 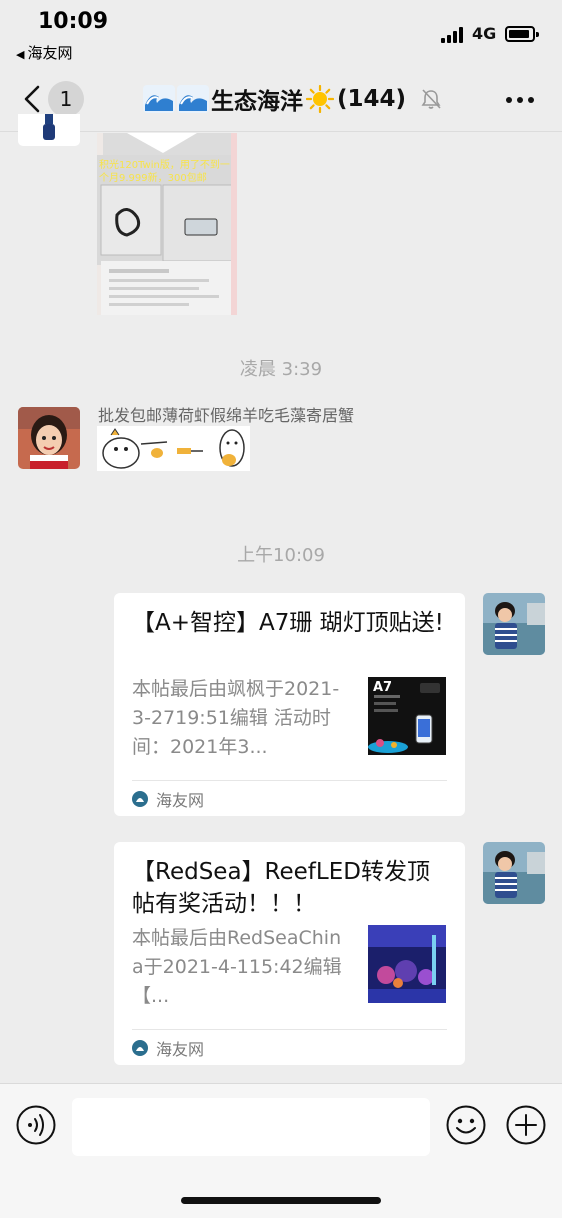 What do you see at coordinates (164, 172) in the screenshot?
I see `image-caption-overlay: 积光120Twin版，用了不到一个月9.999新，300包邮` at bounding box center [164, 172].